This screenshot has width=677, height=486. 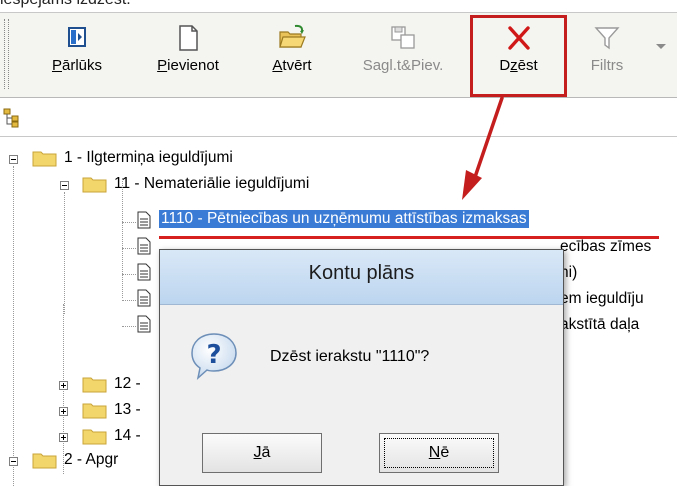 I want to click on no-button: Nē, so click(x=439, y=453).